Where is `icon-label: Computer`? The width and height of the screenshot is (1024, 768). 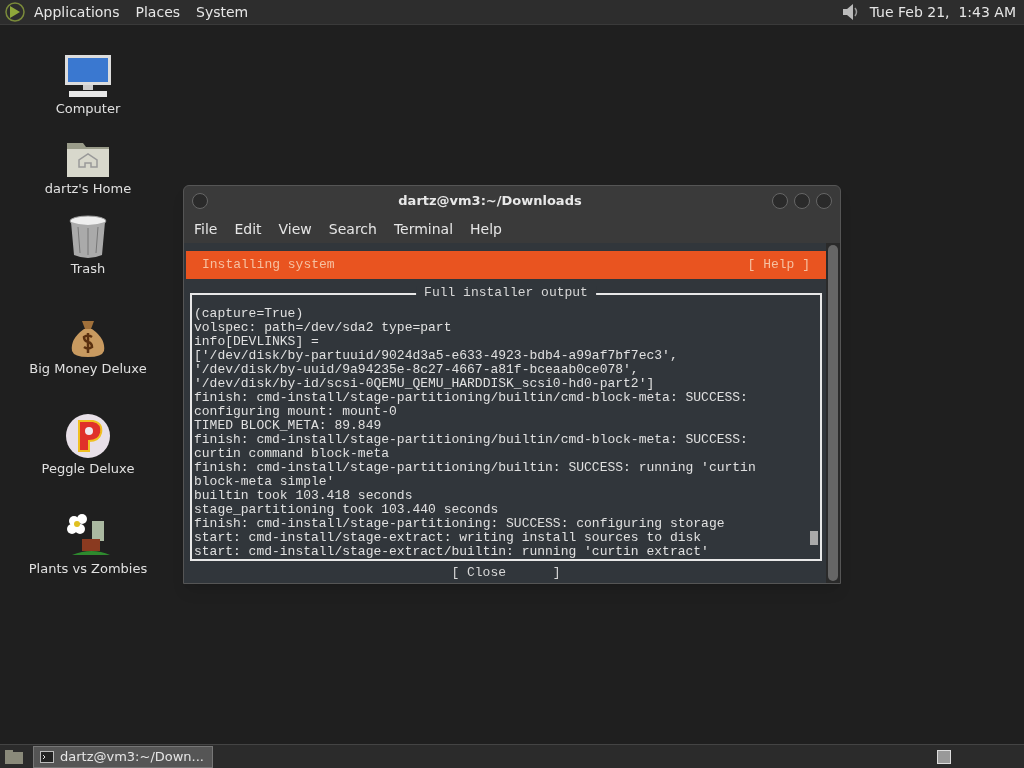 icon-label: Computer is located at coordinates (88, 109).